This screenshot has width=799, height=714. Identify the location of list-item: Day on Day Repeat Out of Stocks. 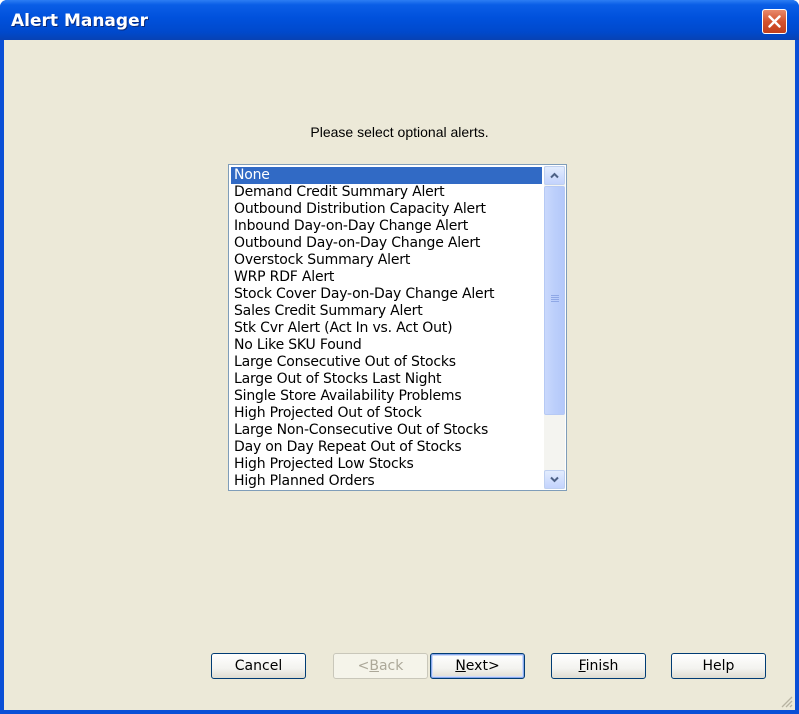
(386, 447).